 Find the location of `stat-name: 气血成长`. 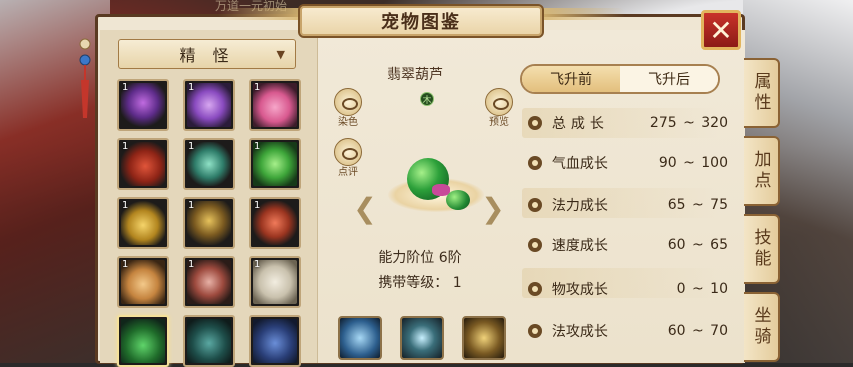

stat-name: 气血成长 is located at coordinates (579, 164).